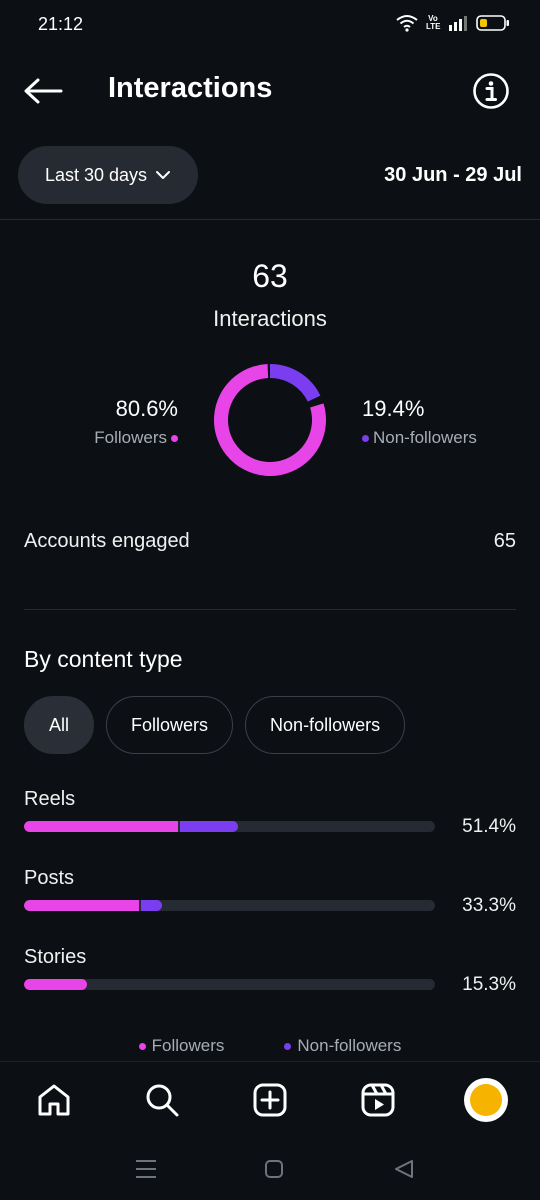 The height and width of the screenshot is (1200, 540). Describe the element at coordinates (163, 175) in the screenshot. I see `chevron-down-icon` at that location.